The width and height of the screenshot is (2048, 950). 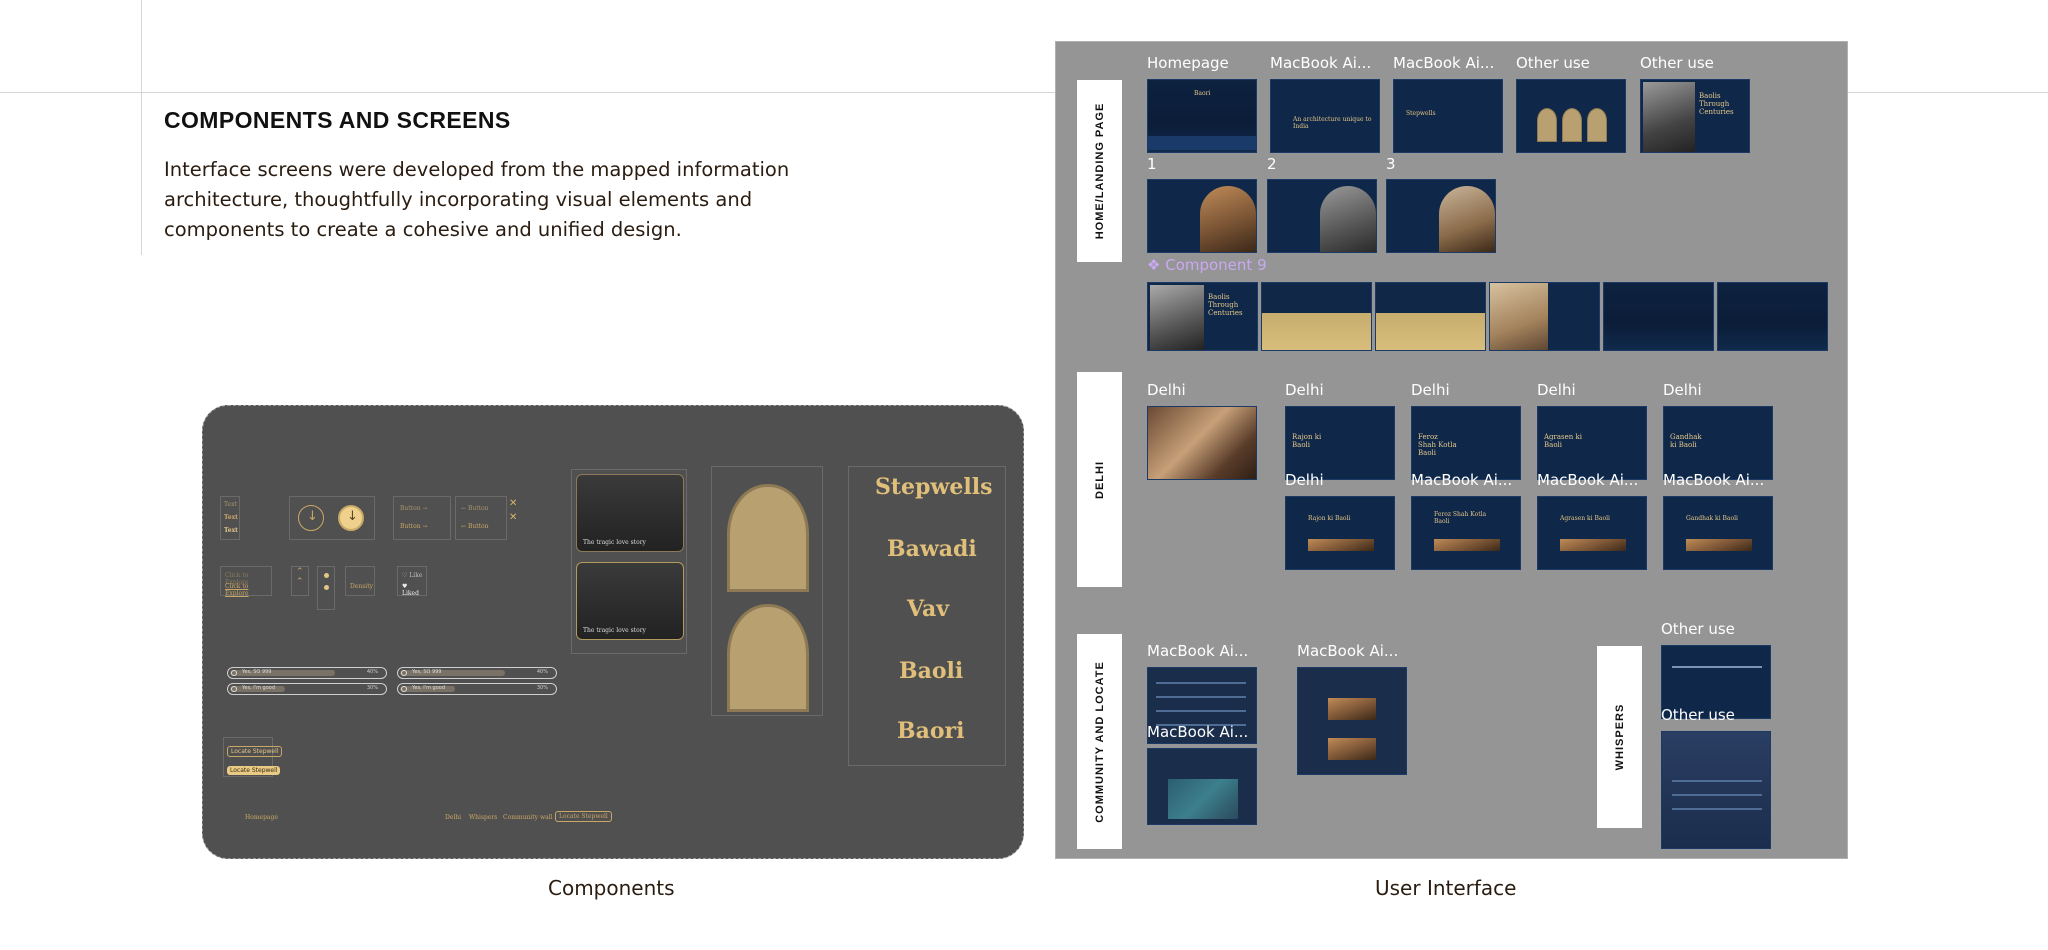 I want to click on homepage-screen-thumbnail: Baori, so click(x=1202, y=116).